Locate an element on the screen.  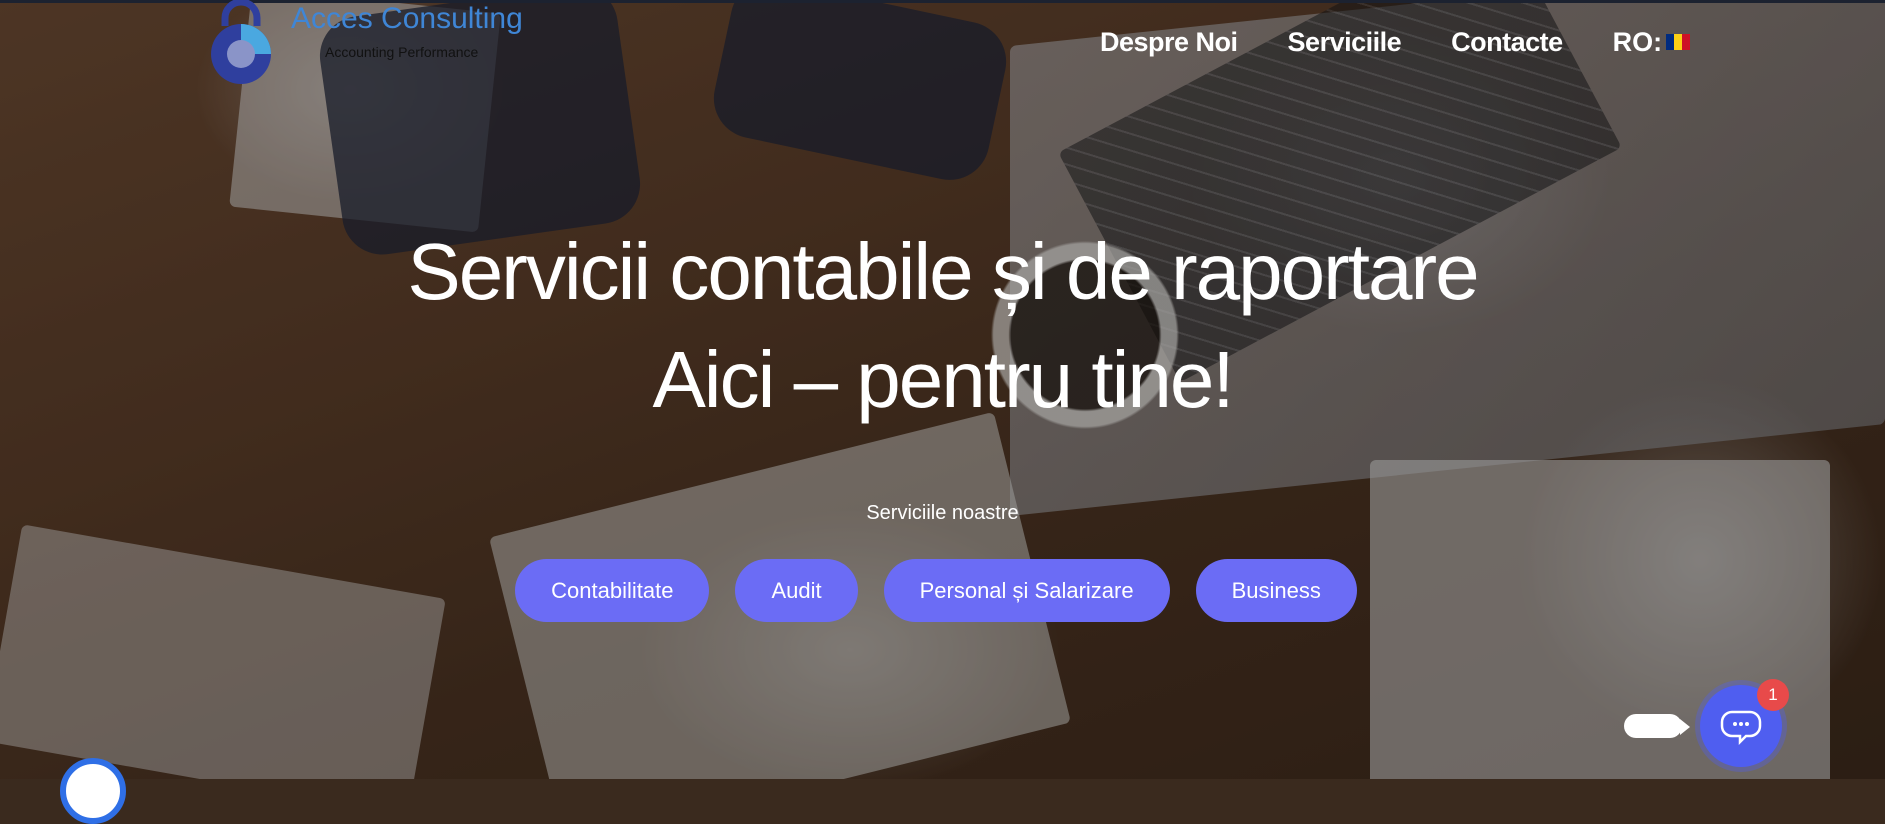
brand-name: Acces Consulting is located at coordinates (407, 18).